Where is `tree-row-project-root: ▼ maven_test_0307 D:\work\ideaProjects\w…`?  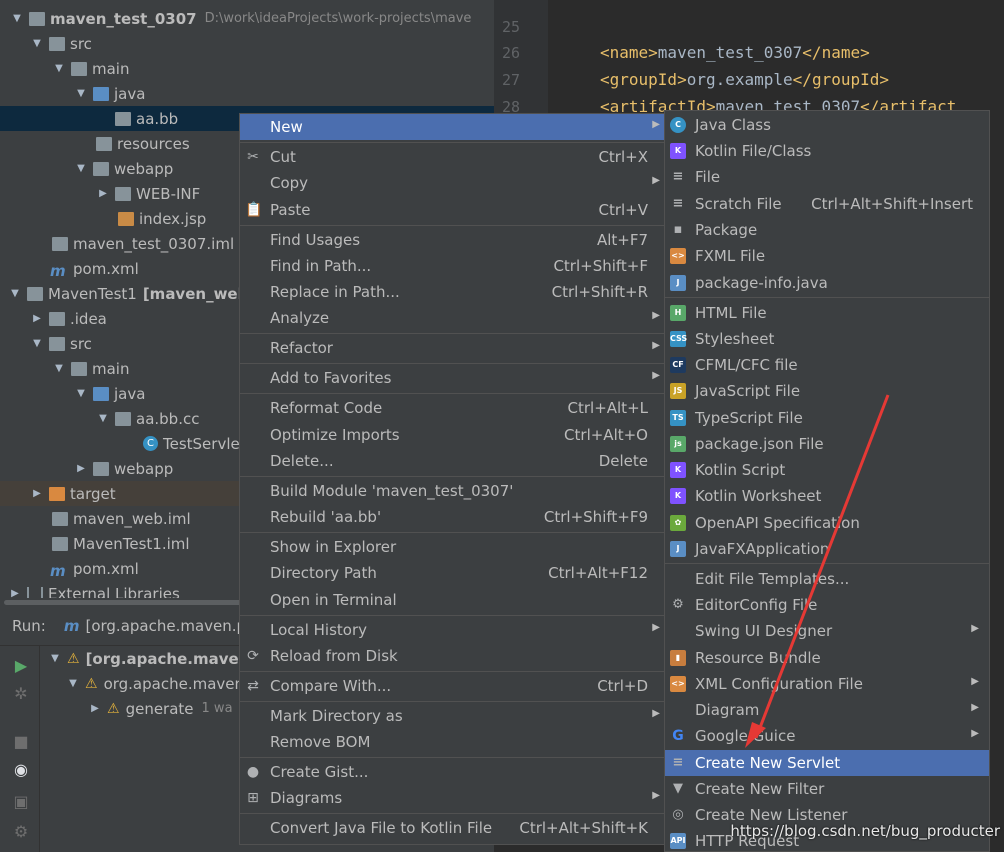 tree-row-project-root: ▼ maven_test_0307 D:\work\ideaProjects\w… is located at coordinates (247, 18).